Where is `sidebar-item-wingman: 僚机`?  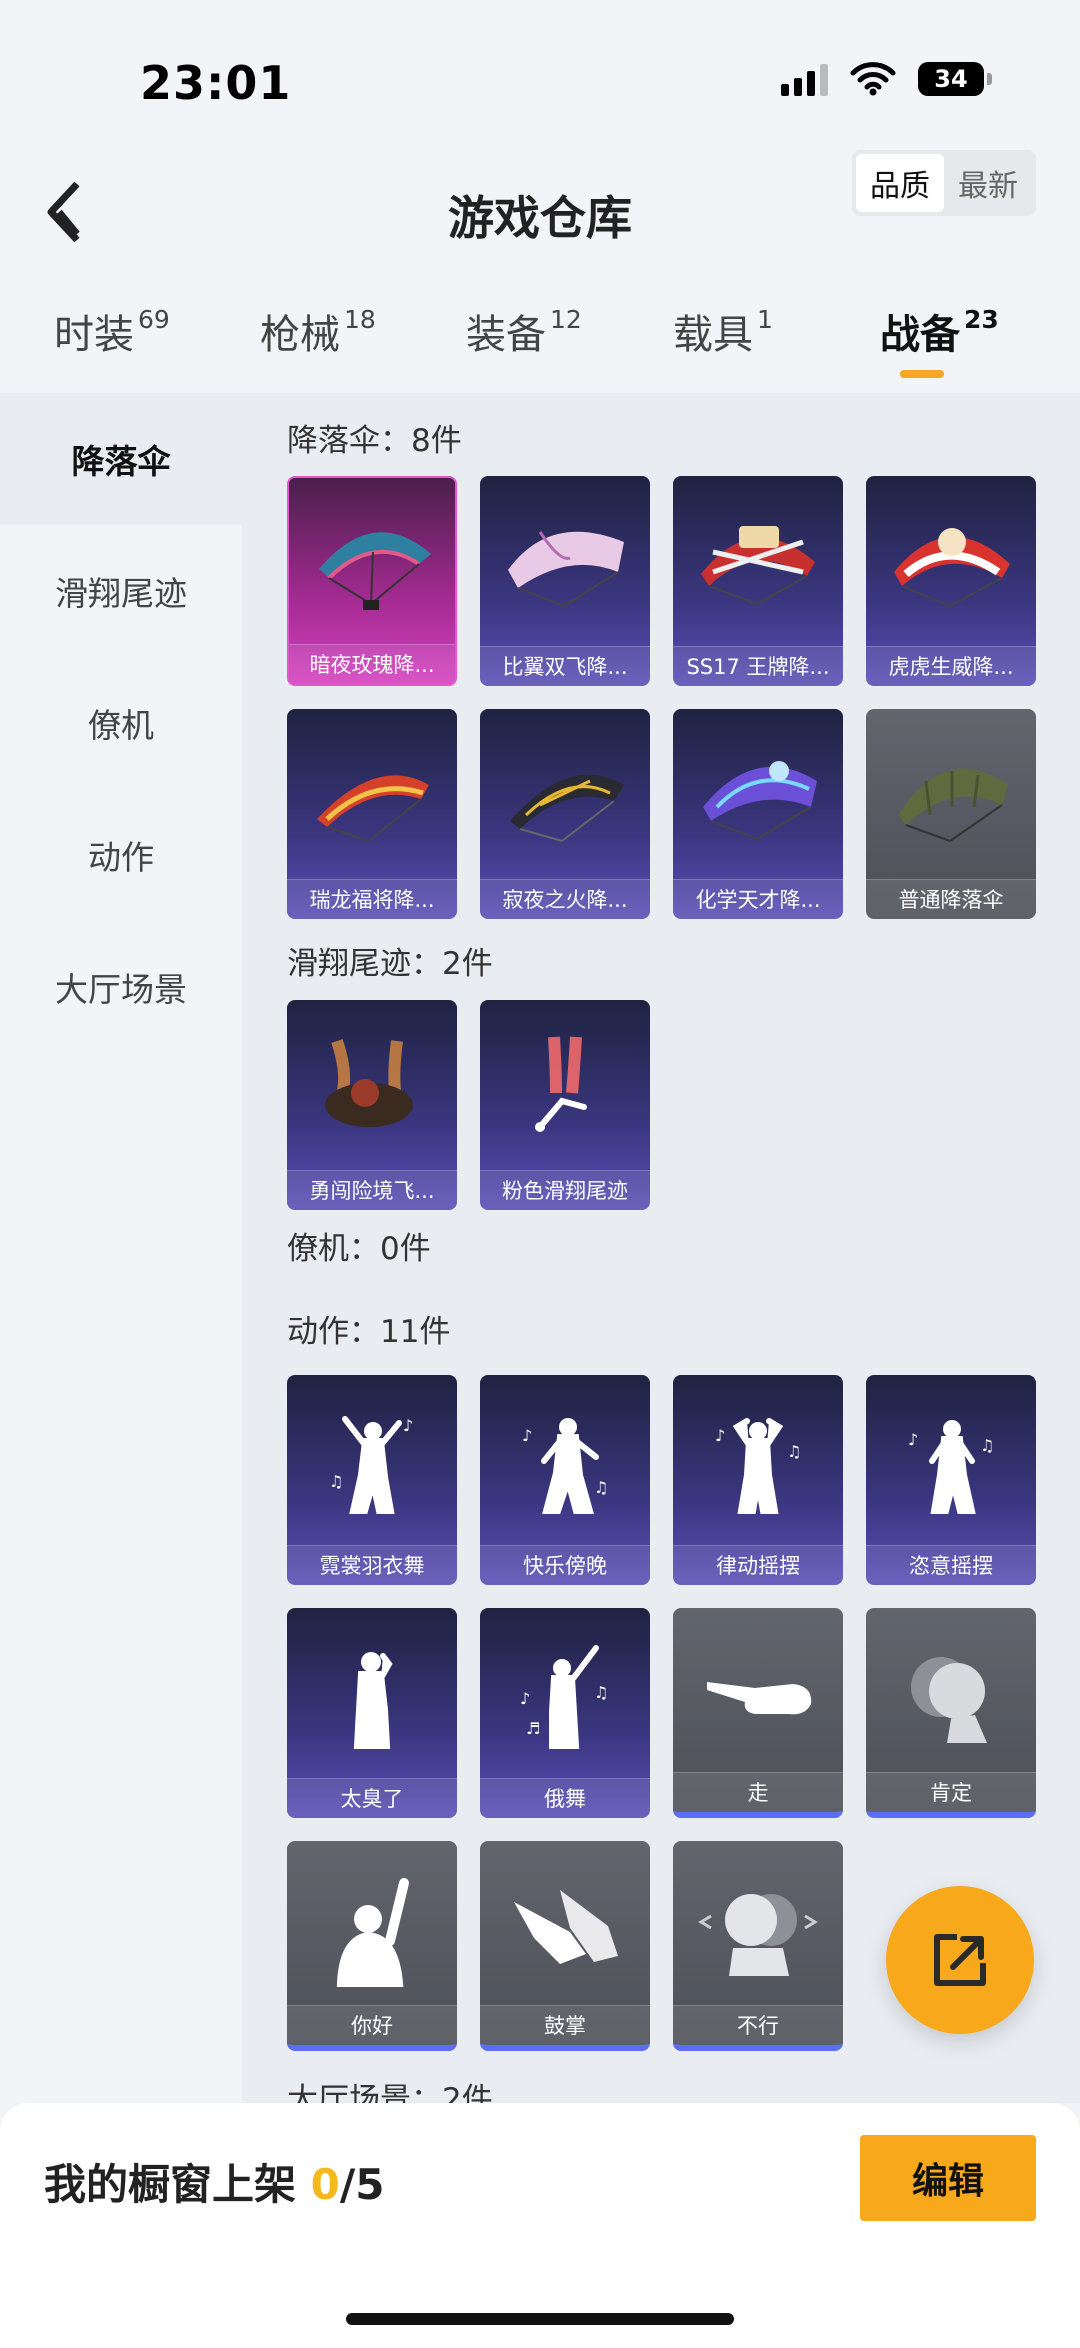
sidebar-item-wingman: 僚机 is located at coordinates (121, 723).